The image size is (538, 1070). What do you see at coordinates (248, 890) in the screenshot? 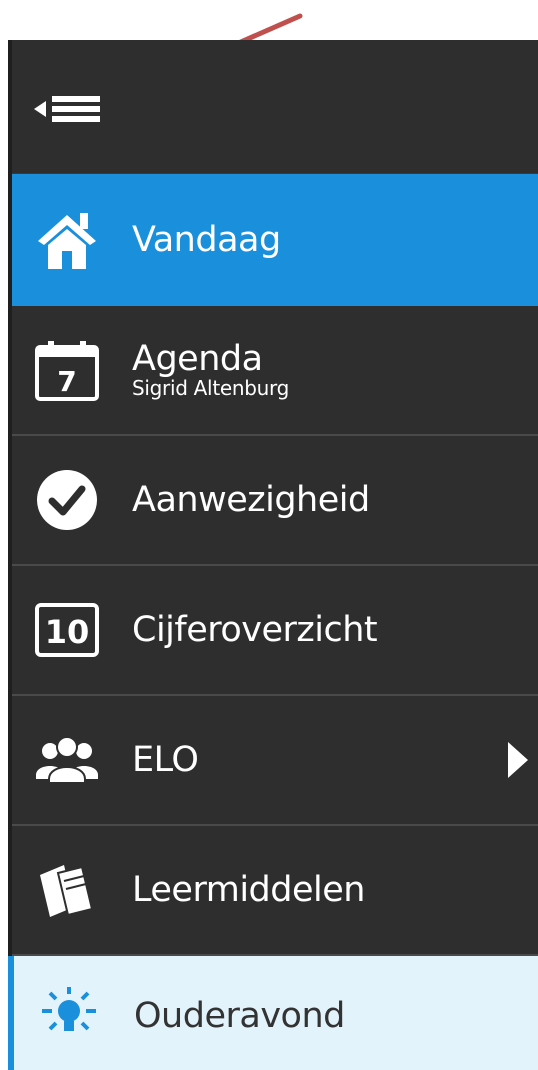
I see `sidebar-item-label: Leermiddelen` at bounding box center [248, 890].